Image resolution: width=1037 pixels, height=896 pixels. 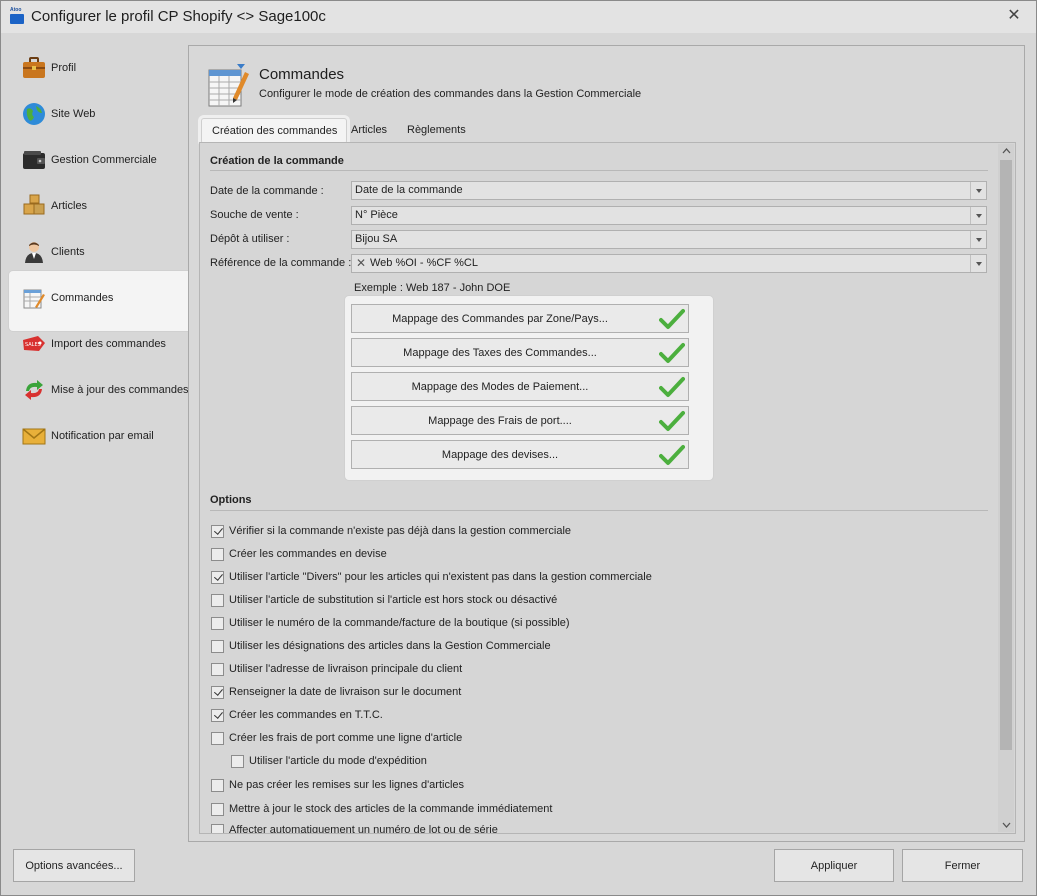 What do you see at coordinates (1006, 455) in the screenshot?
I see `scrollbar-thumb` at bounding box center [1006, 455].